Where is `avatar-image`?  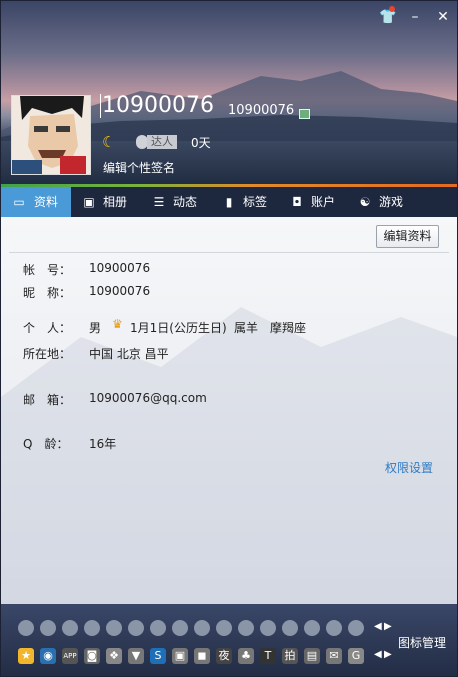 avatar-image is located at coordinates (51, 135).